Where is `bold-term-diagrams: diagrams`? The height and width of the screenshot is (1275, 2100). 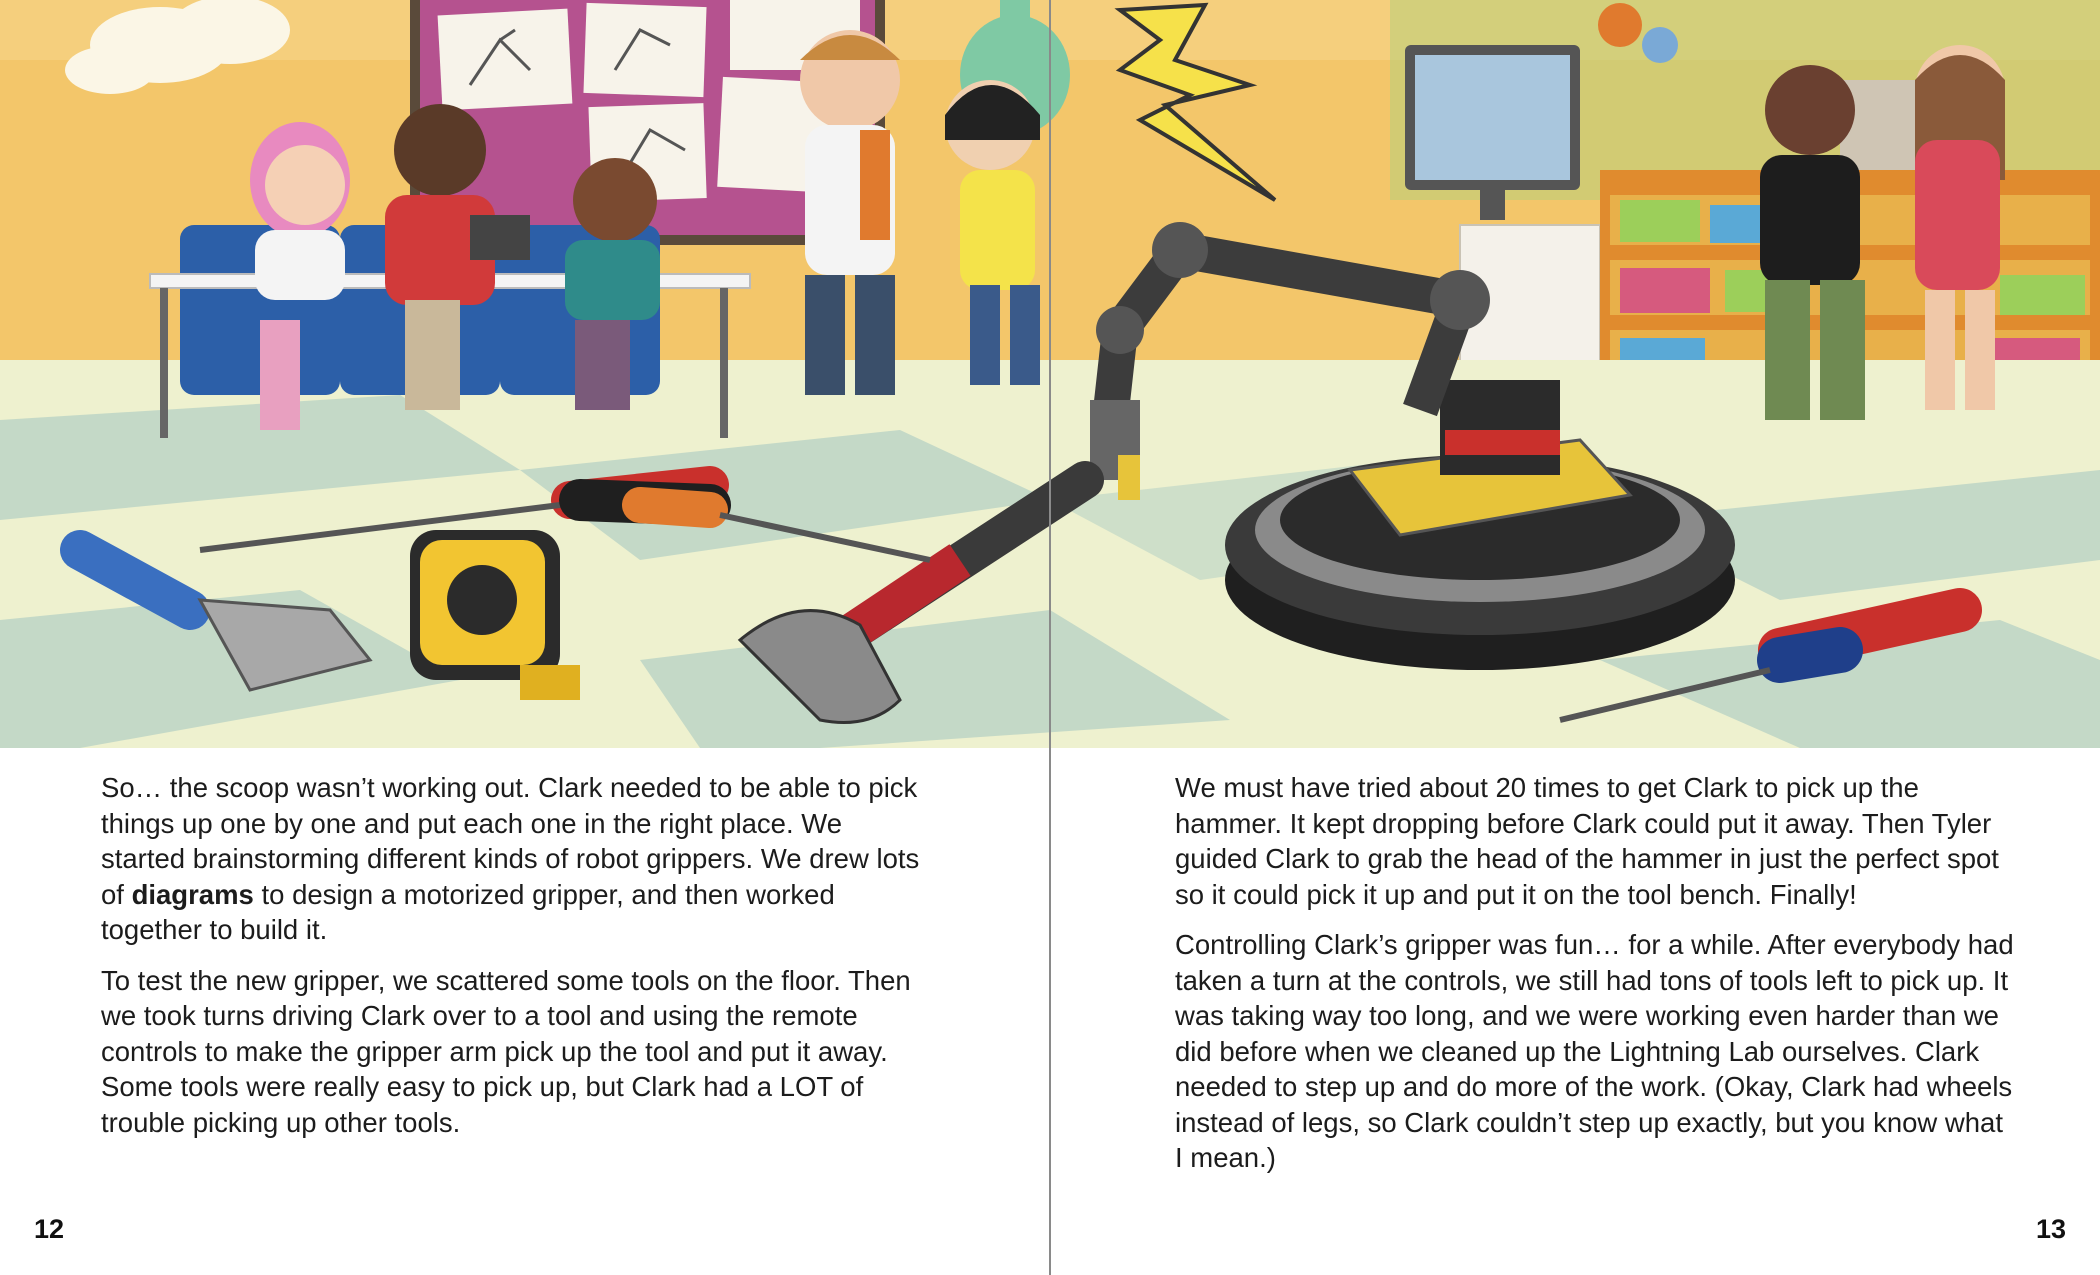
bold-term-diagrams: diagrams is located at coordinates (192, 894).